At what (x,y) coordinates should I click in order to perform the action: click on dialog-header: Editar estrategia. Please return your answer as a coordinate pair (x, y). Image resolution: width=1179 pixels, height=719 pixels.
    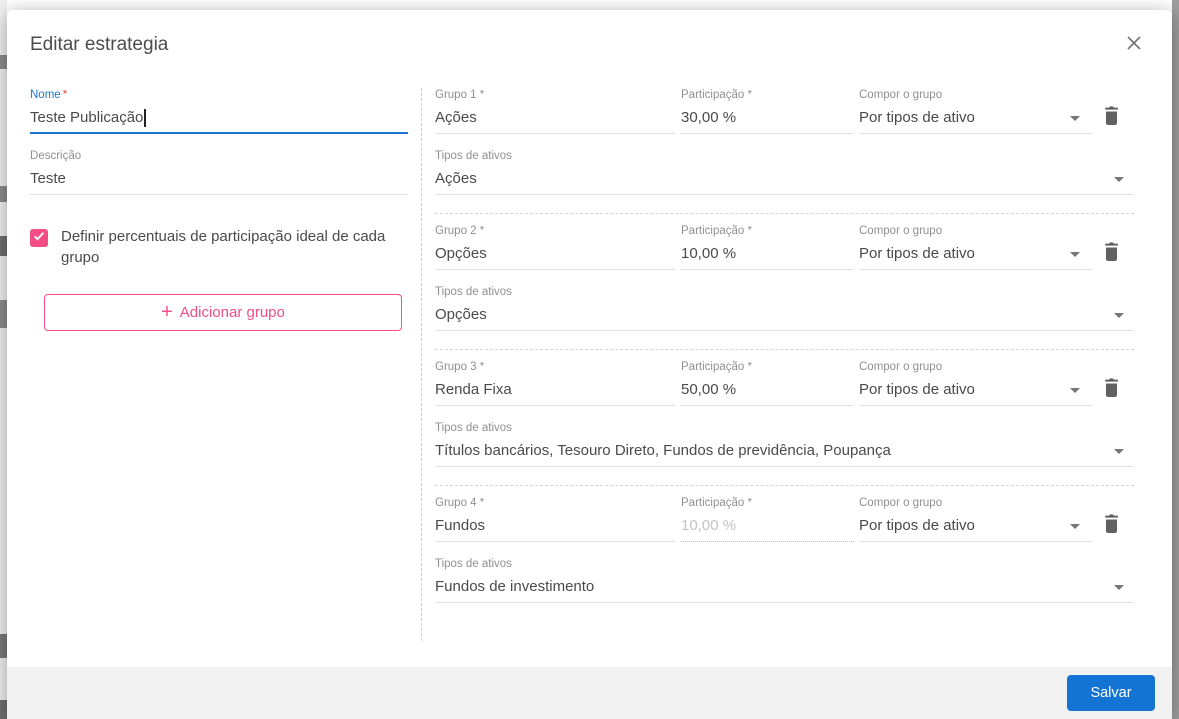
    Looking at the image, I should click on (589, 33).